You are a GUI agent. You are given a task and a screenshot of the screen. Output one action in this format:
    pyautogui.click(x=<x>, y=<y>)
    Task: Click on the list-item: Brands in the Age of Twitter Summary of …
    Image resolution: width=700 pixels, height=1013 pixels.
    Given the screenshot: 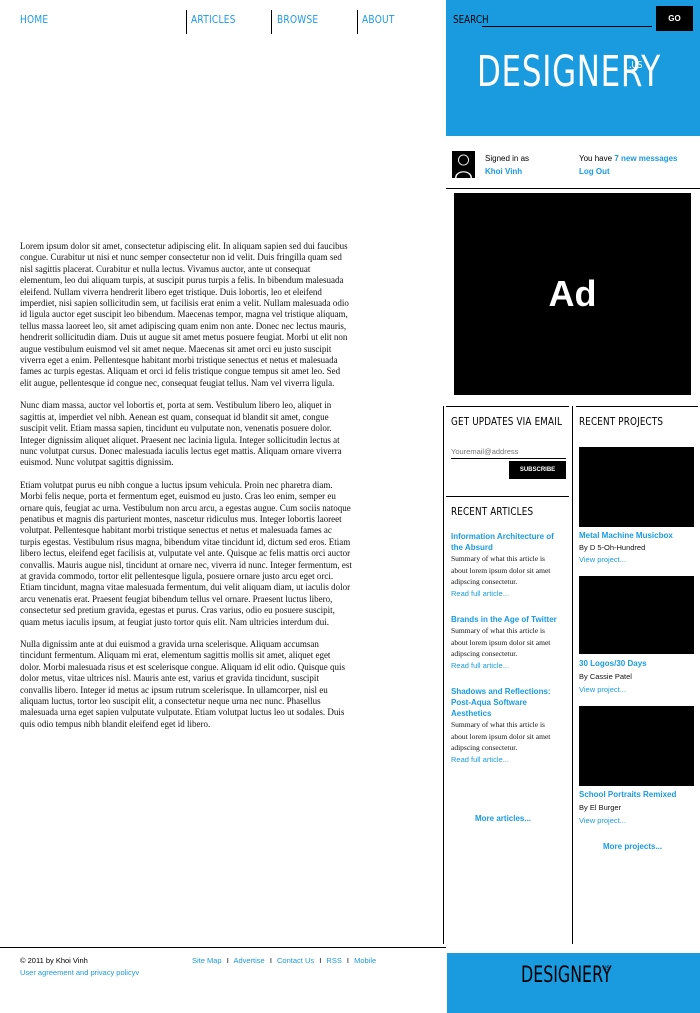 What is the action you would take?
    pyautogui.click(x=507, y=642)
    